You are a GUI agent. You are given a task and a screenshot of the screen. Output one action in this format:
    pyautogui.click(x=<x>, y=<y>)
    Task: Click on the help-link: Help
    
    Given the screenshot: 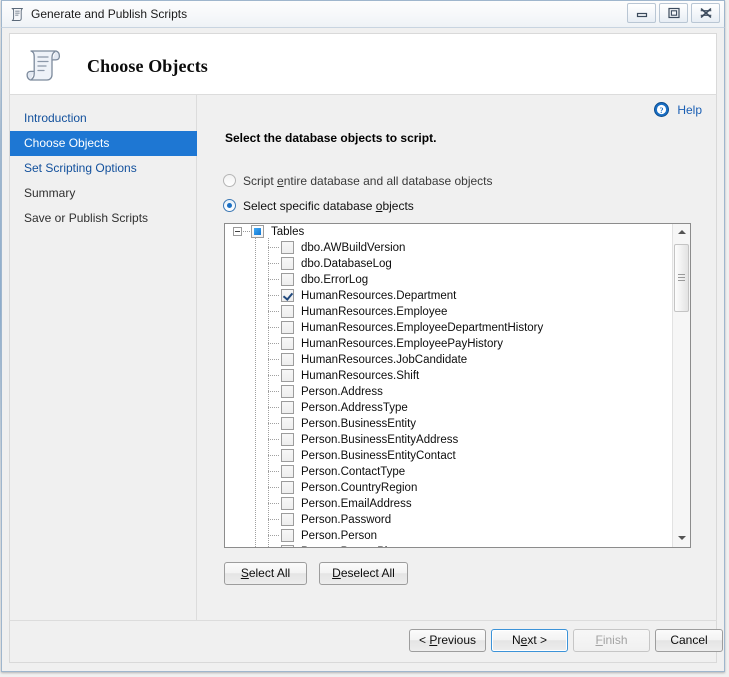 What is the action you would take?
    pyautogui.click(x=689, y=110)
    